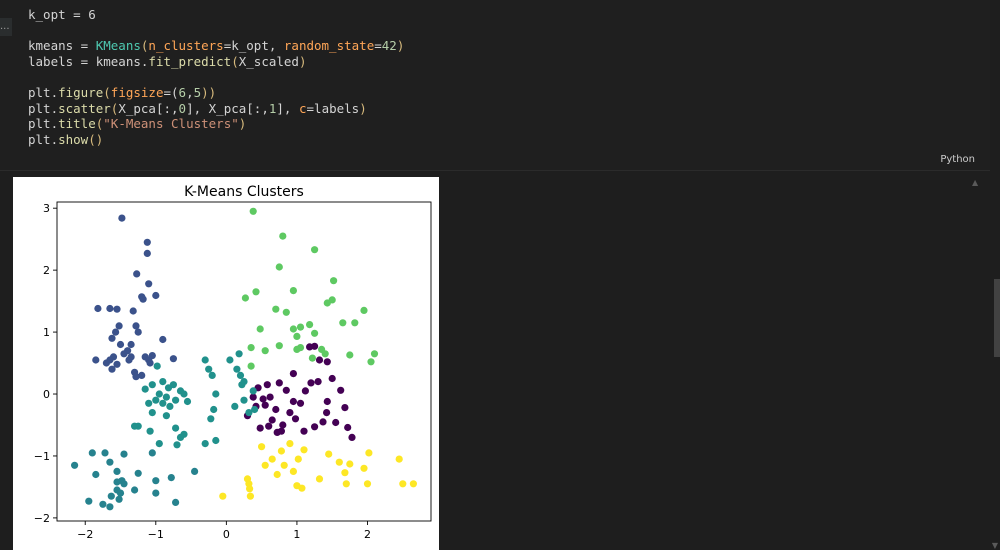 The height and width of the screenshot is (550, 1000). I want to click on code-line: labels = kmeans.fit_predict(X_scaled), so click(216, 62).